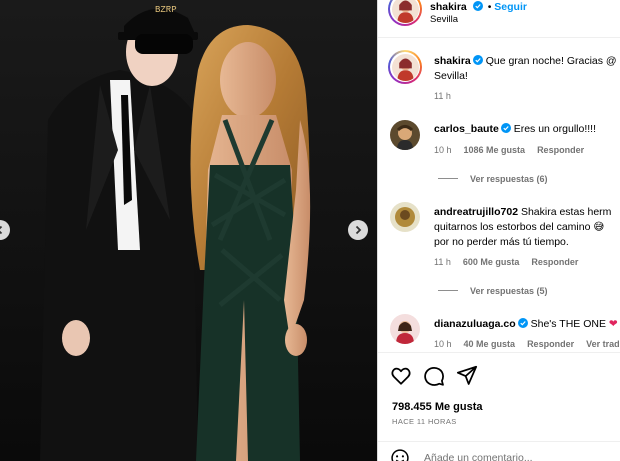 The height and width of the screenshot is (461, 620). I want to click on comment-text-line1: Shakira estas herm, so click(566, 212).